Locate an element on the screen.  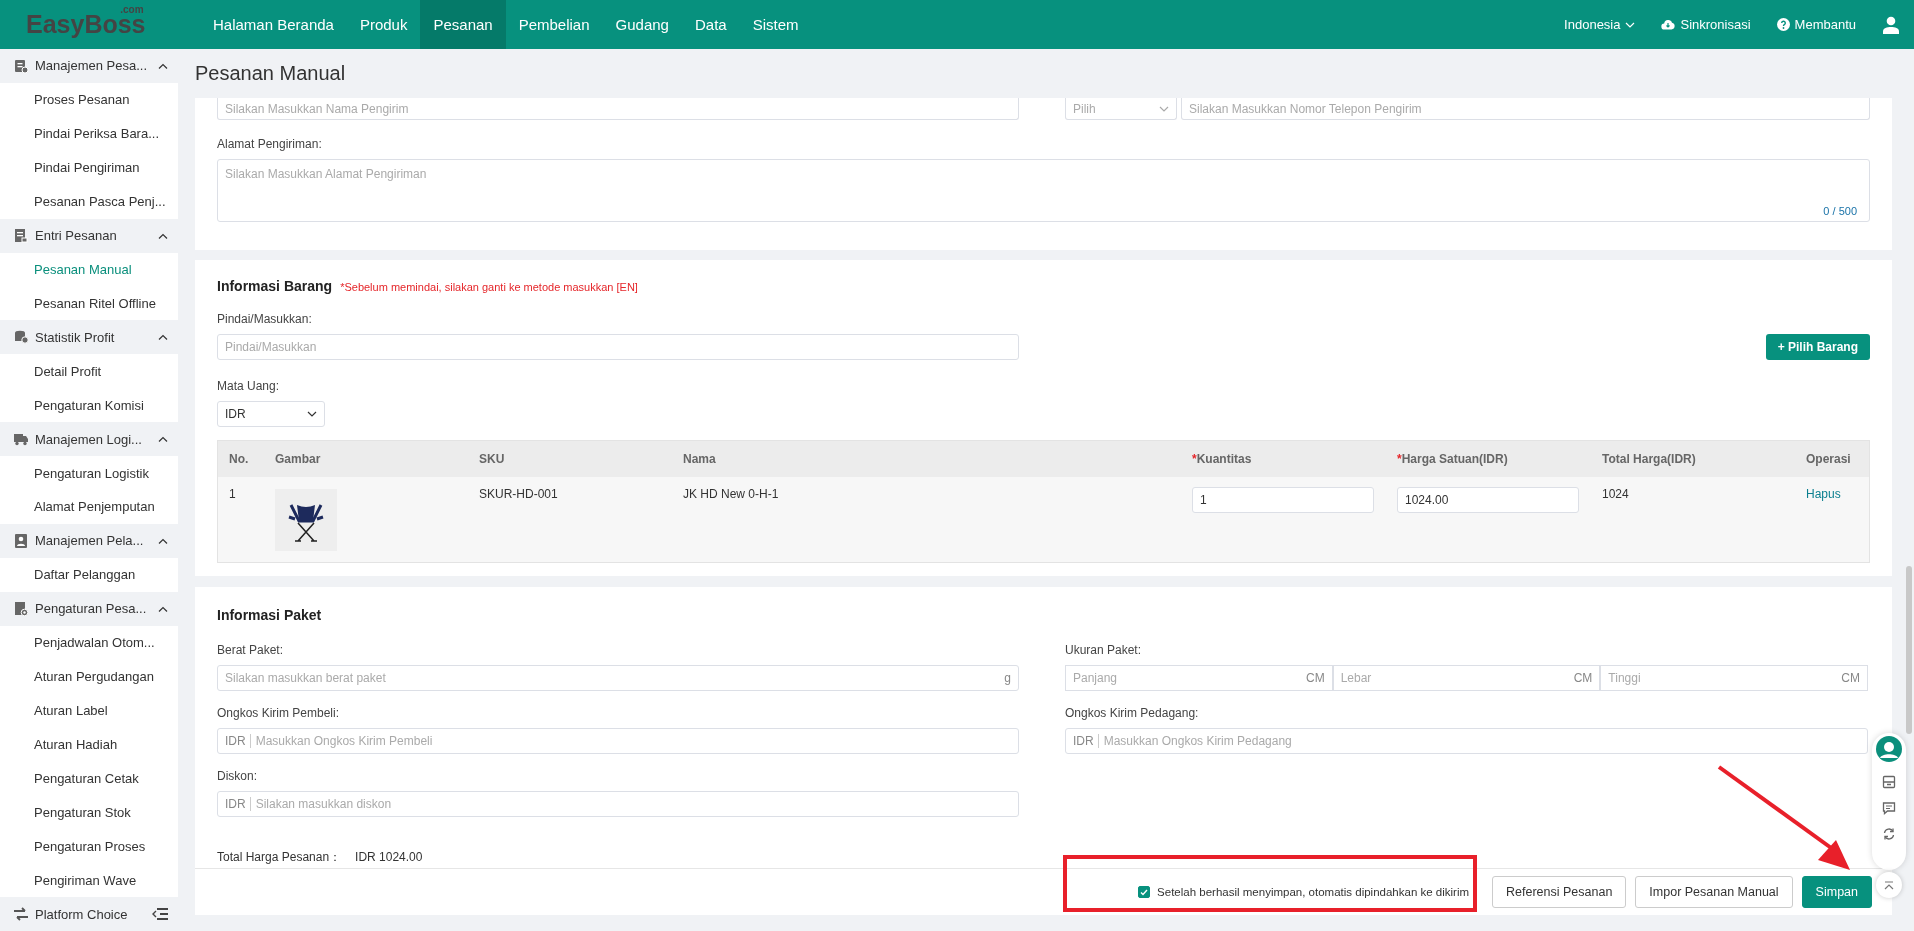
column-header: *Kuantitas is located at coordinates (1222, 459).